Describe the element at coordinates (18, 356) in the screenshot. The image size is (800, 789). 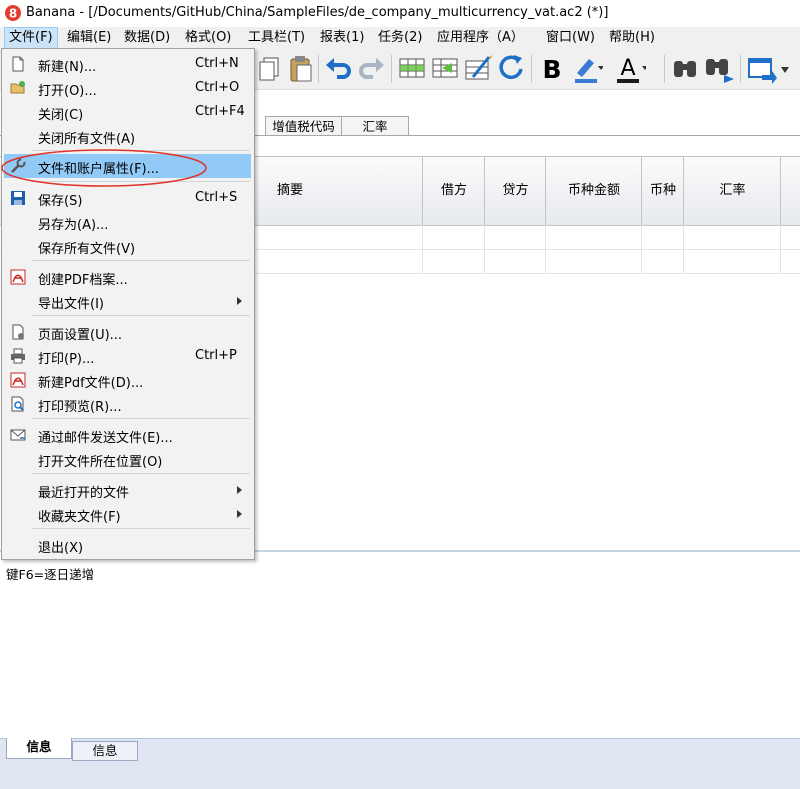
I see `printer-icon` at that location.